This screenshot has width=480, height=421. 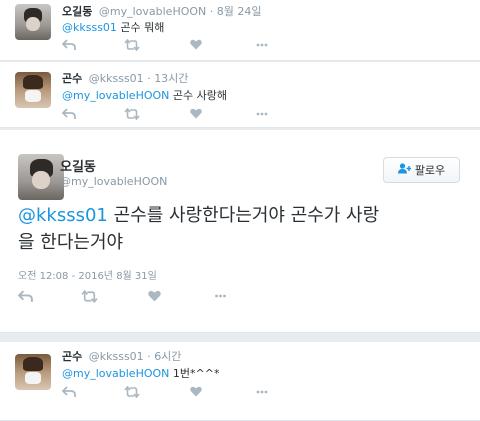 I want to click on tweet-text: @kksss01 곤수를 사랑한다는거야 곤수가 사랑 을 한다는거야, so click(x=243, y=229).